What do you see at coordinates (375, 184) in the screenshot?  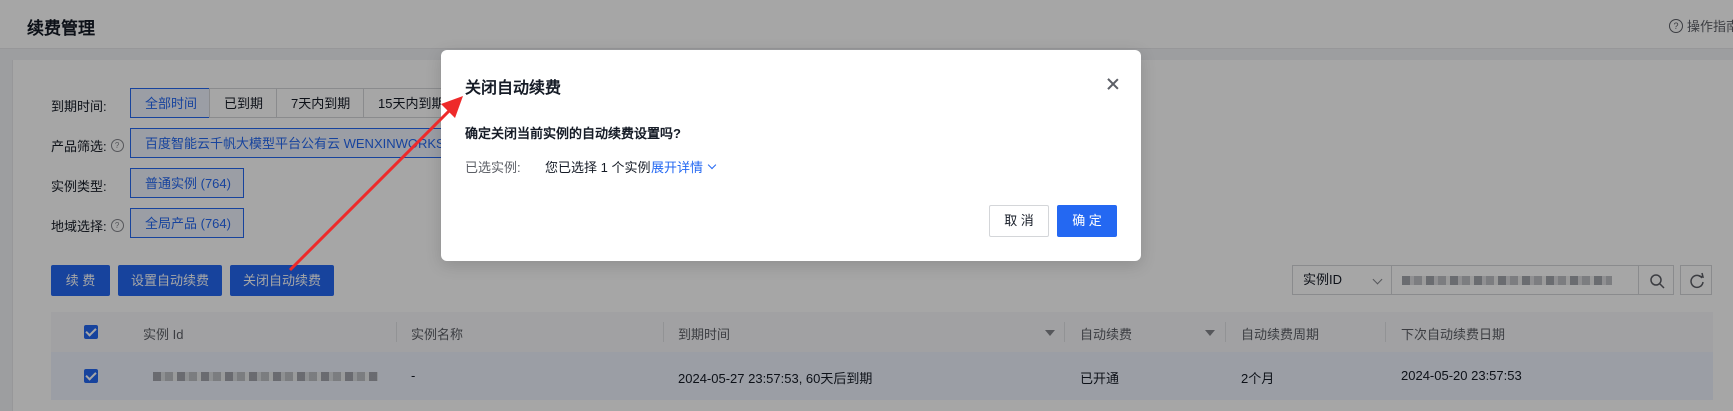 I see `annotation-arrow` at bounding box center [375, 184].